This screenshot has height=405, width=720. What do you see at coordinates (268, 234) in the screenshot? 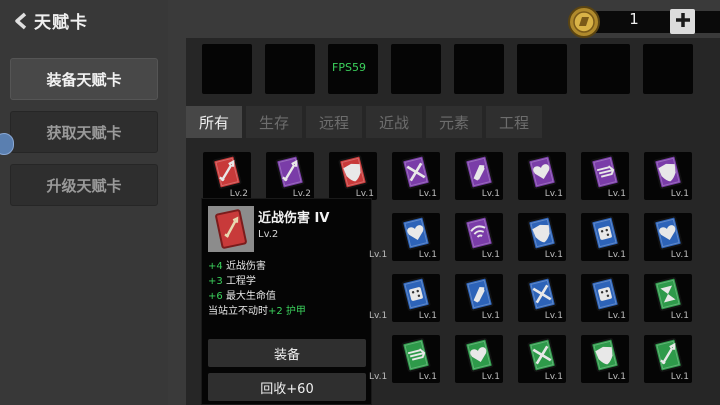
I see `card-level: Lv.2` at bounding box center [268, 234].